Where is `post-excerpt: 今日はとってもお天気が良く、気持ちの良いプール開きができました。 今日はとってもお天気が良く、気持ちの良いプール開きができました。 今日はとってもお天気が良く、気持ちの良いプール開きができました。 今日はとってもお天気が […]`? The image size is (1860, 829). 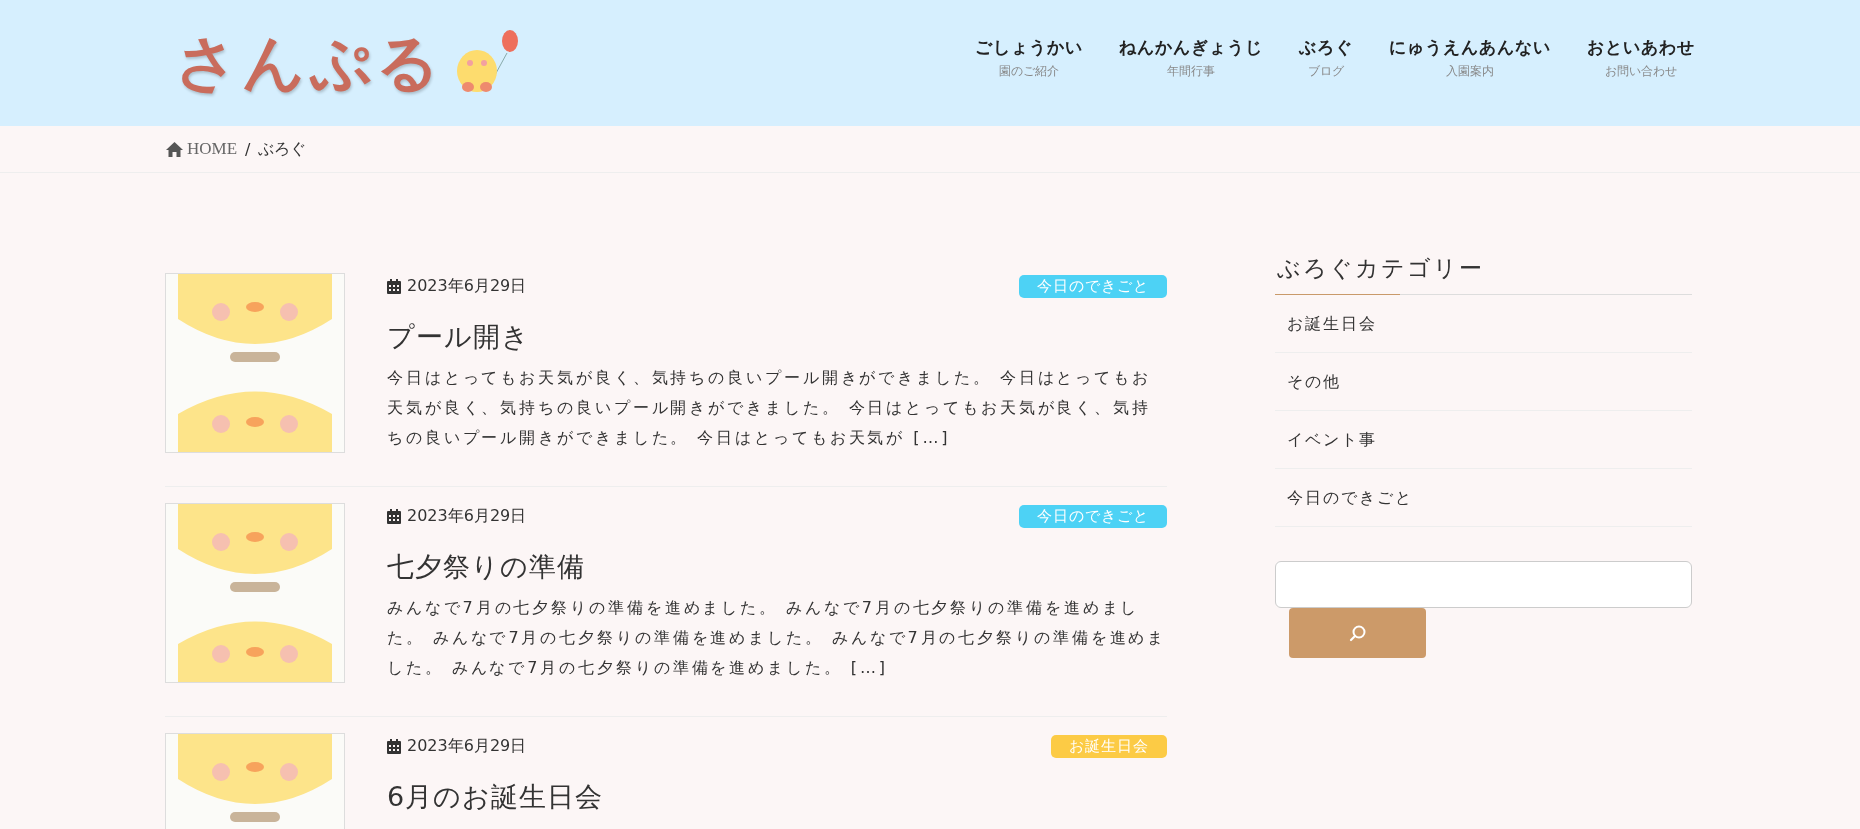 post-excerpt: 今日はとってもお天気が良く、気持ちの良いプール開きができました。 今日はとってもお天気が良く、気持ちの良いプール開きができました。 今日はとってもお天気が良く、気持ちの良いプール開きができました。 今日はとってもお天気が […] is located at coordinates (769, 408).